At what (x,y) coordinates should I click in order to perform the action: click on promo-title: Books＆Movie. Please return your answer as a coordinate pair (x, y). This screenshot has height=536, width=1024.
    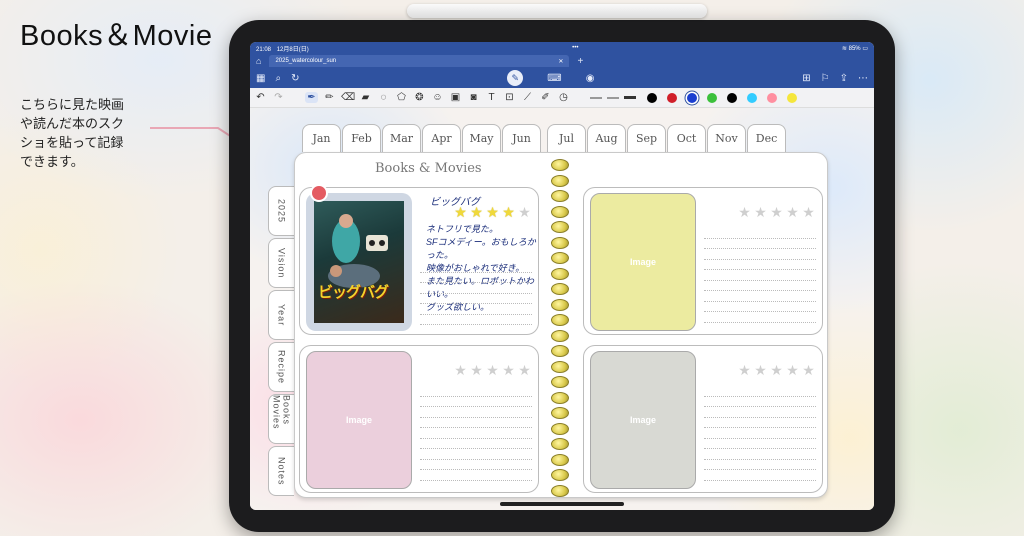
    Looking at the image, I should click on (116, 36).